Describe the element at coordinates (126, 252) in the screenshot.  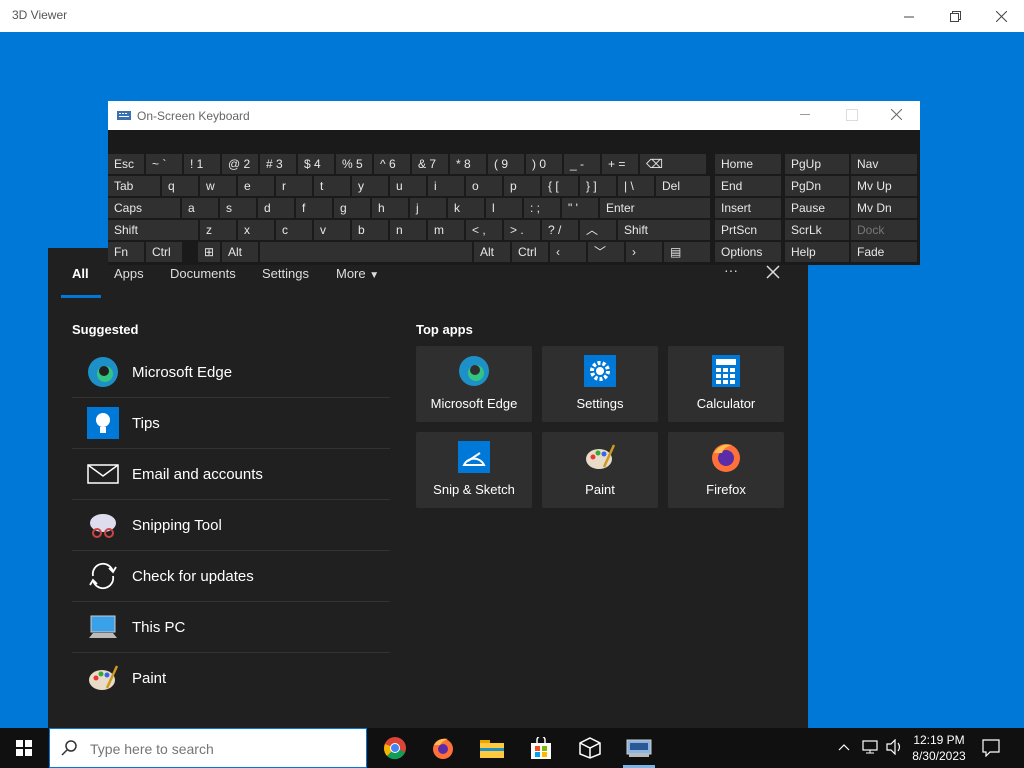
I see `osk-key-fn: Fn` at that location.